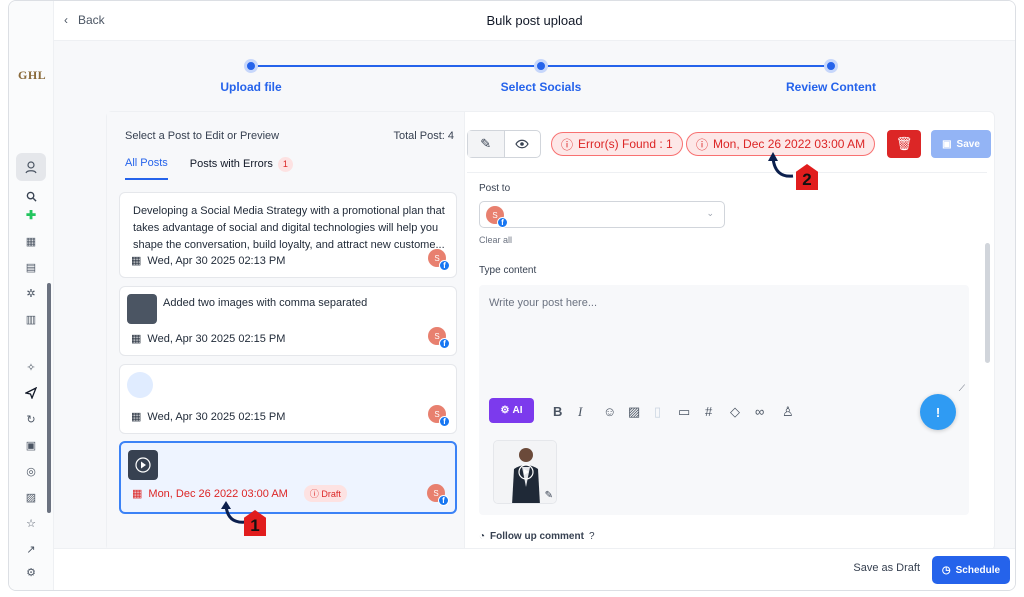  What do you see at coordinates (657, 412) in the screenshot?
I see `file-icon: ▯` at bounding box center [657, 412].